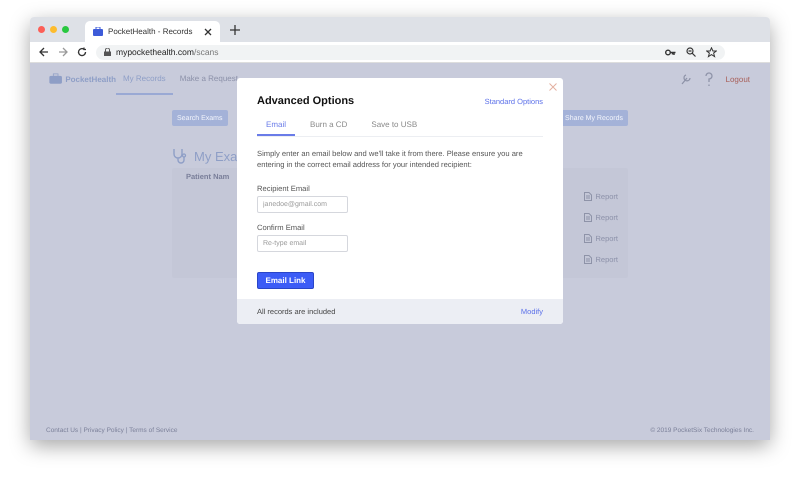 The width and height of the screenshot is (800, 481). Describe the element at coordinates (144, 79) in the screenshot. I see `nav-link: My Records` at that location.